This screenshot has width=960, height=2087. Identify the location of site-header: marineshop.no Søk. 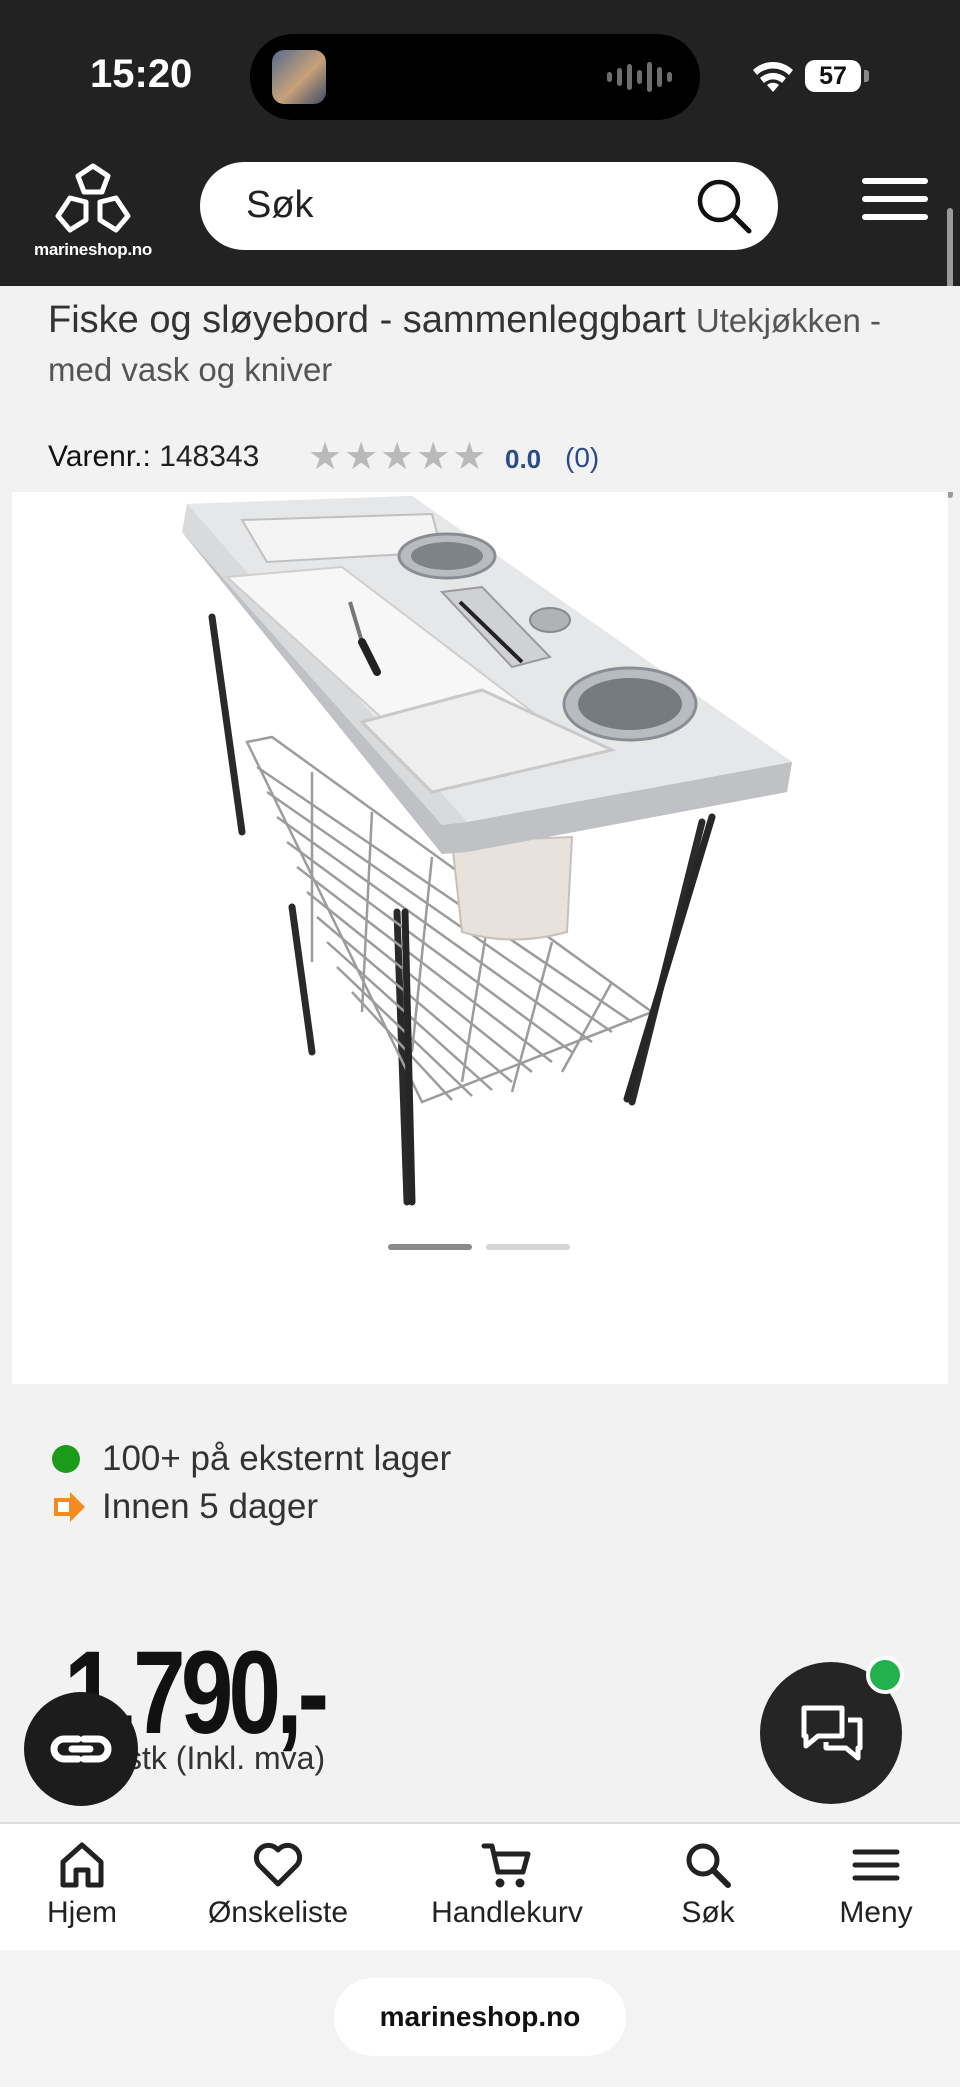
(480, 218).